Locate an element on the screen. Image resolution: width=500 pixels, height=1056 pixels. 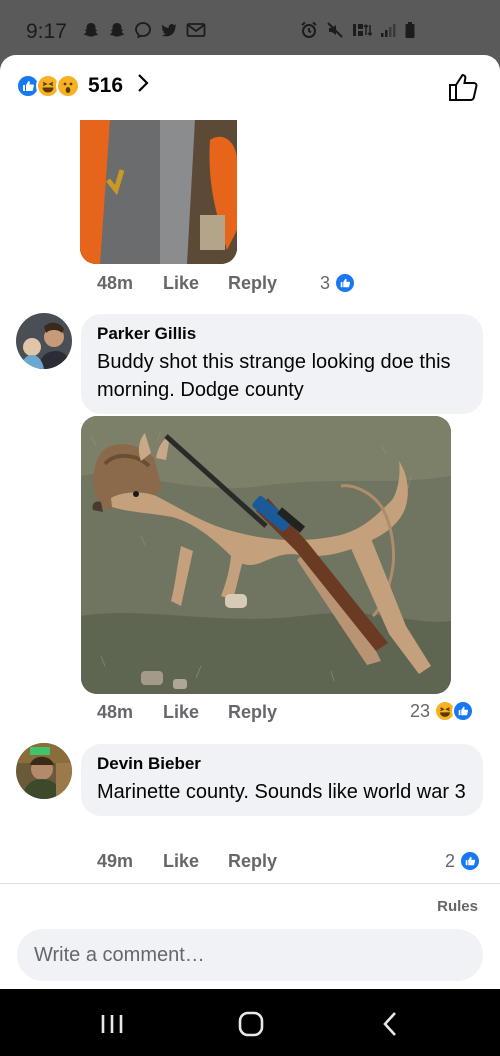
comment-reaction-summary: 2 is located at coordinates (463, 861).